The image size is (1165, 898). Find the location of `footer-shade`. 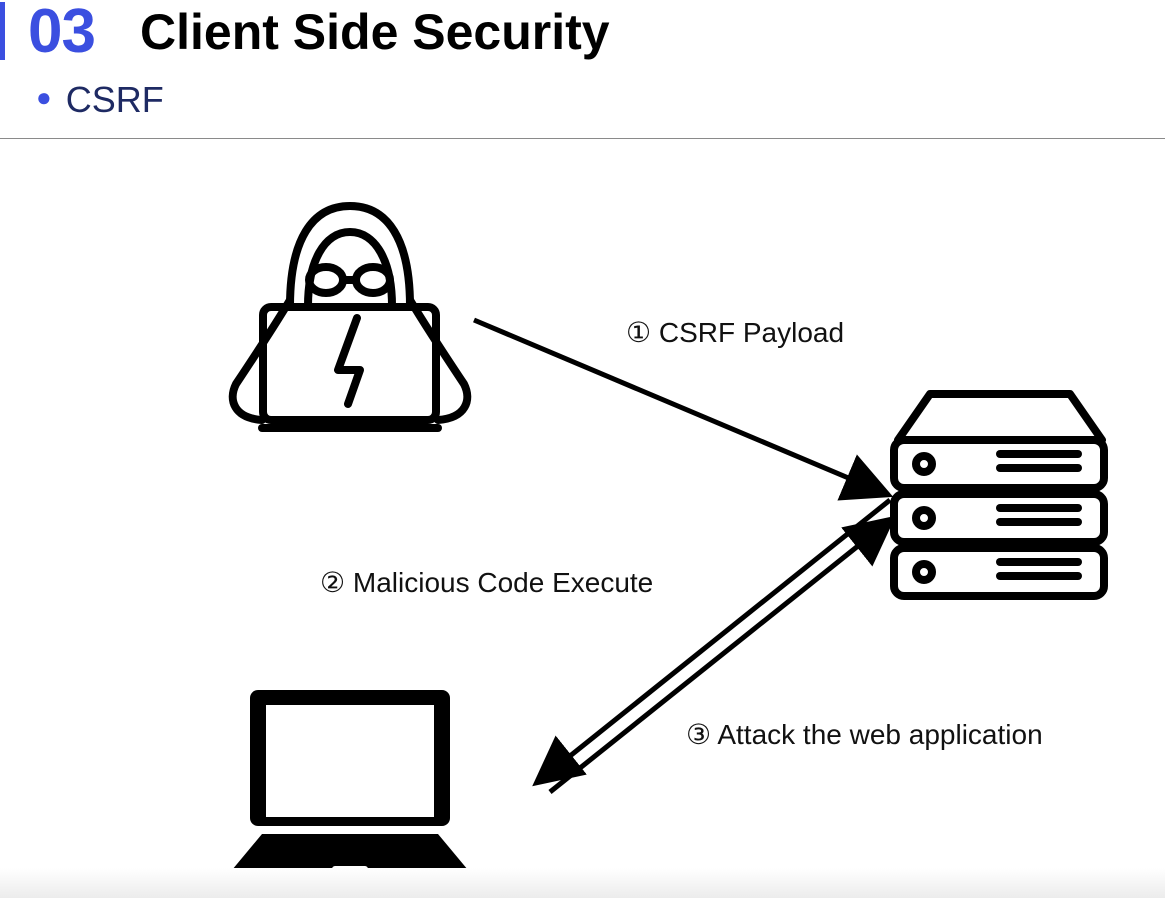

footer-shade is located at coordinates (582, 883).